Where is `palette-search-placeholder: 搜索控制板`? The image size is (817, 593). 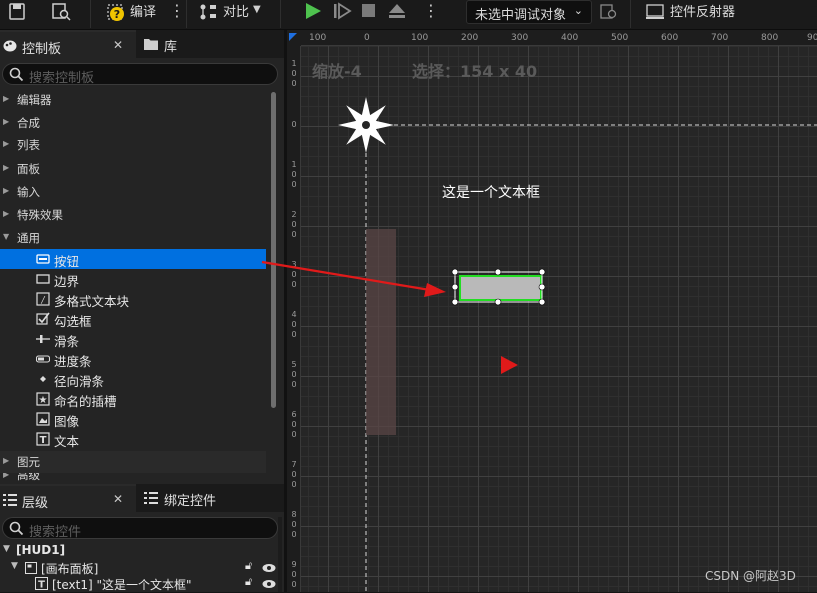
palette-search-placeholder: 搜索控制板 is located at coordinates (62, 78).